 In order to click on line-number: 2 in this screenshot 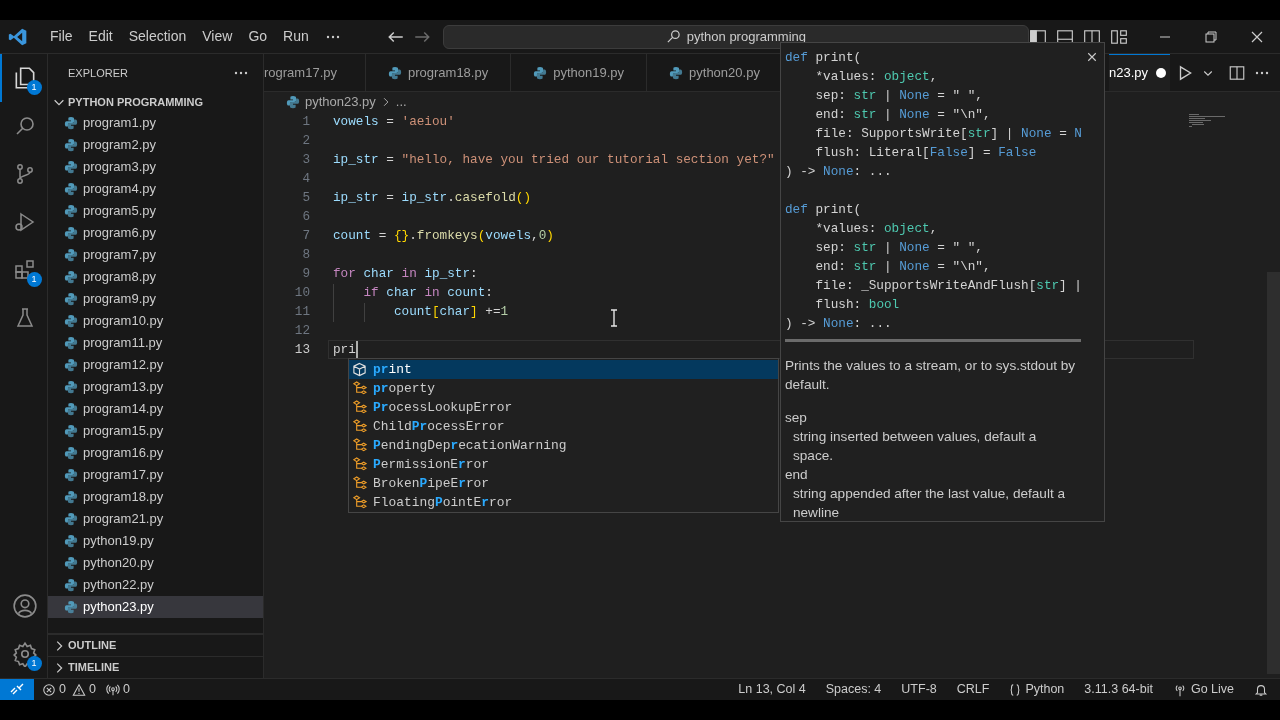, I will do `click(305, 141)`.